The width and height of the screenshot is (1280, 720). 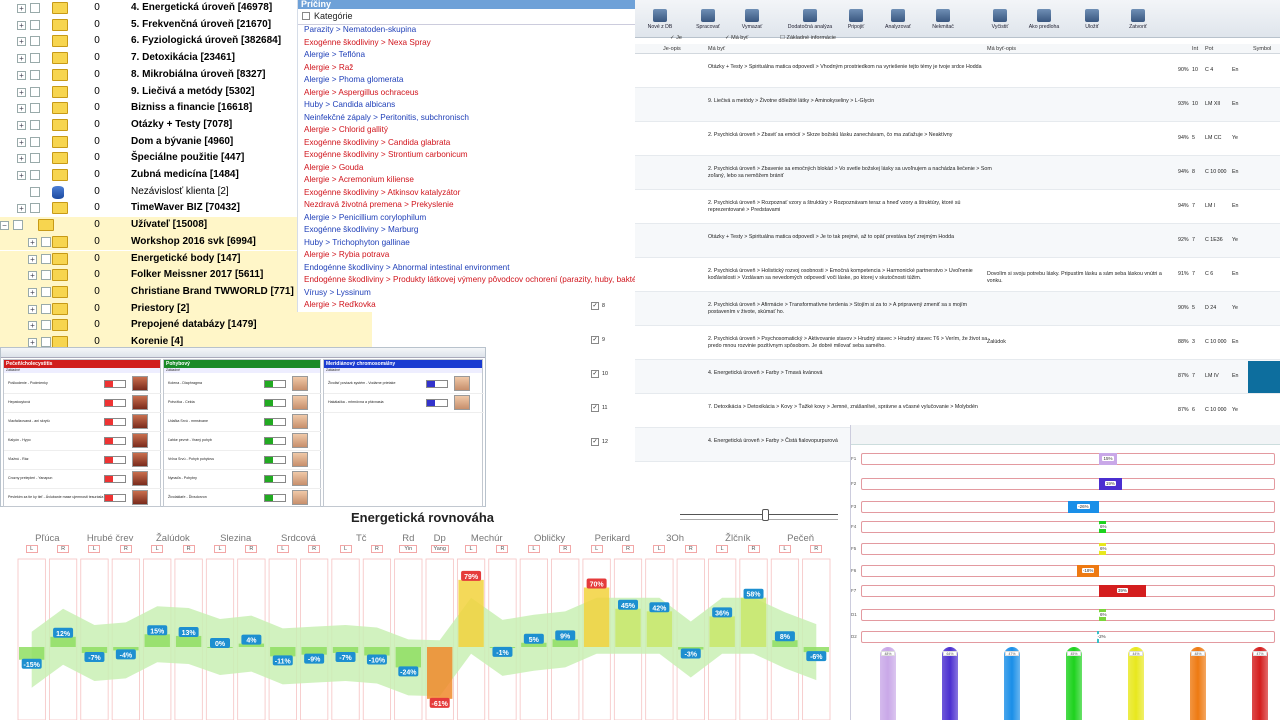 What do you see at coordinates (83, 460) in the screenshot?
I see `organ-row: Vlažnú - Ráz` at bounding box center [83, 460].